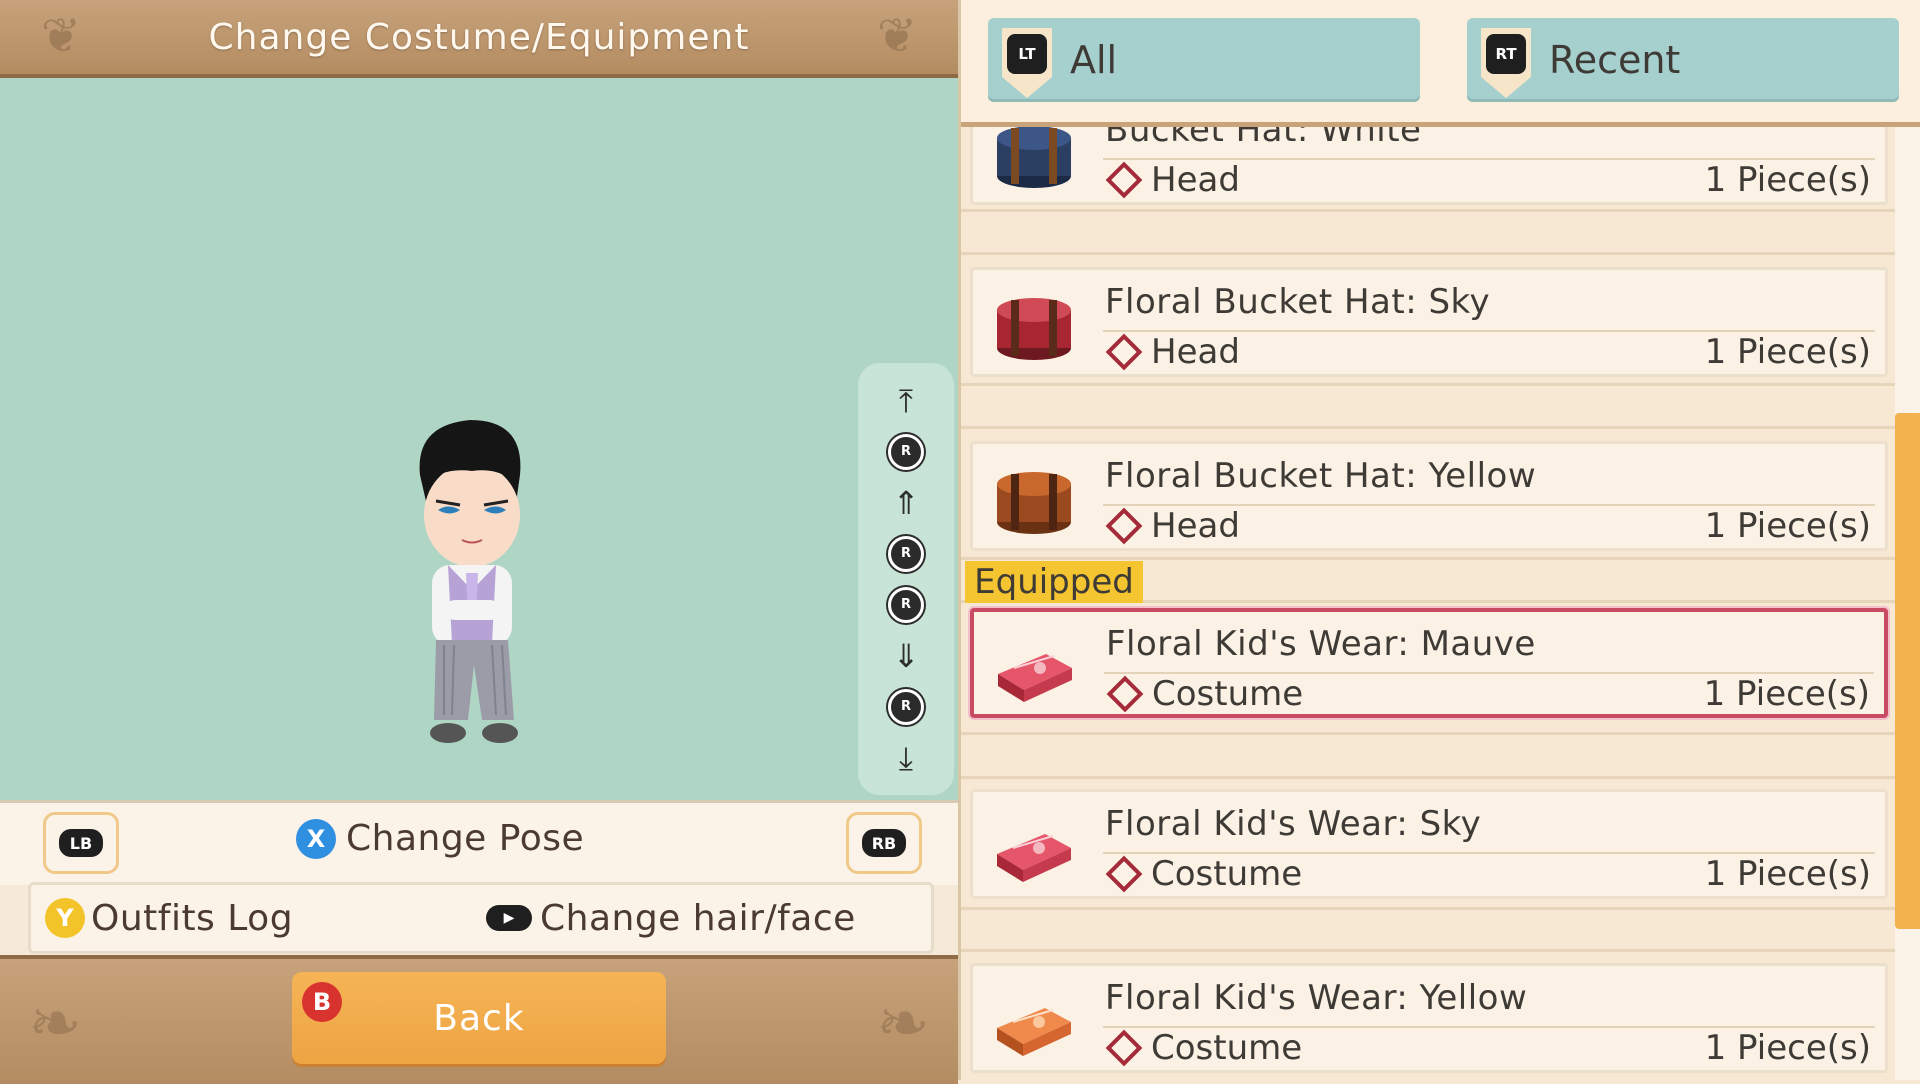  Describe the element at coordinates (1034, 1032) in the screenshot. I see `suitcase-orange-icon` at that location.